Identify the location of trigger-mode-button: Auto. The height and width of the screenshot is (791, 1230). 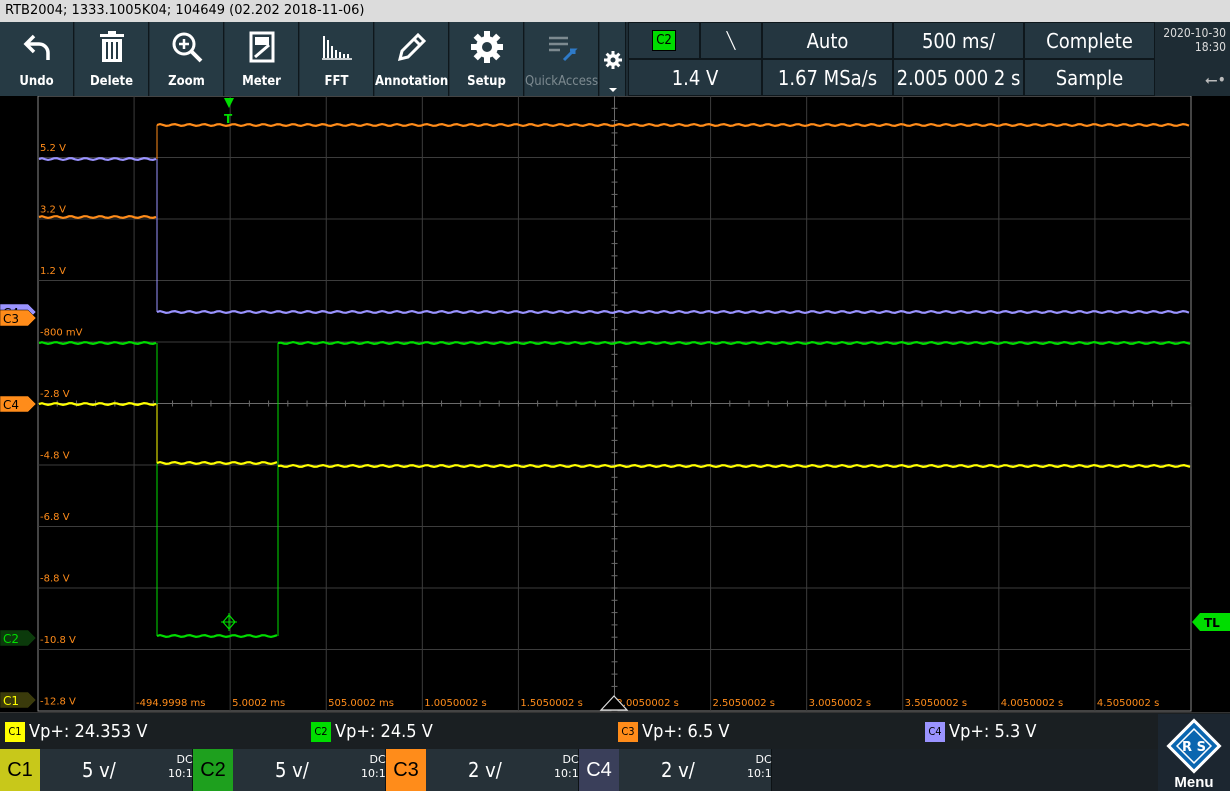
(827, 40).